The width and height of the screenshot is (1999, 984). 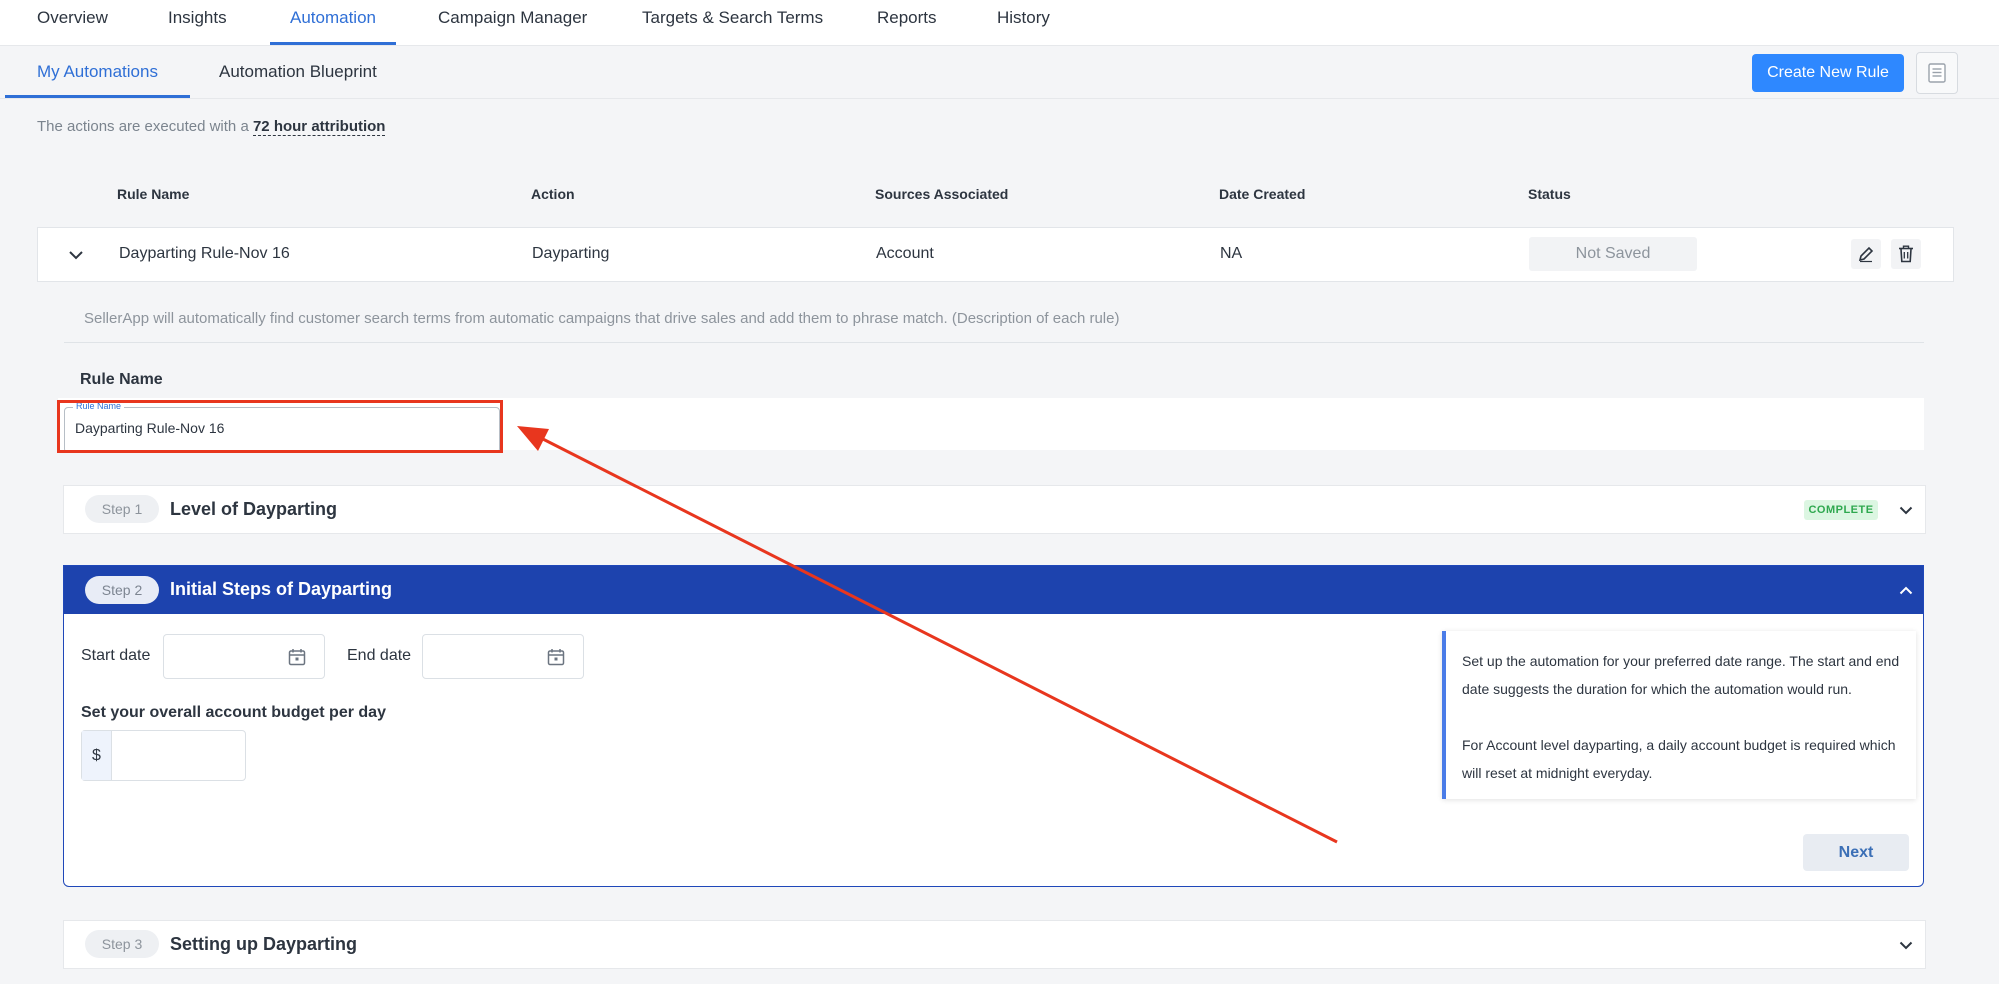 I want to click on next-button: Next, so click(x=1856, y=852).